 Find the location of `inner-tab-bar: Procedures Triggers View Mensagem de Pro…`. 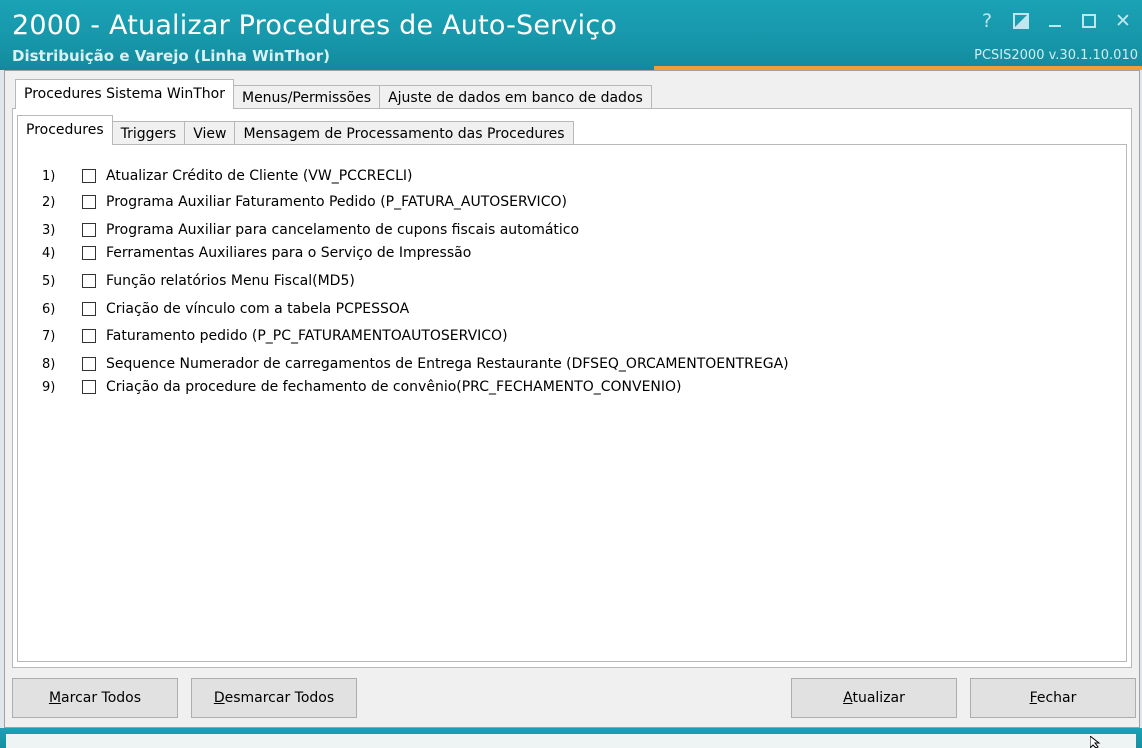

inner-tab-bar: Procedures Triggers View Mensagem de Pro… is located at coordinates (295, 130).